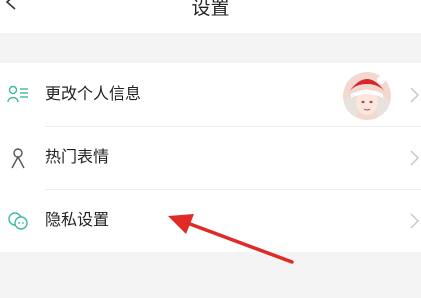 This screenshot has width=421, height=298. I want to click on person-list-icon, so click(17, 94).